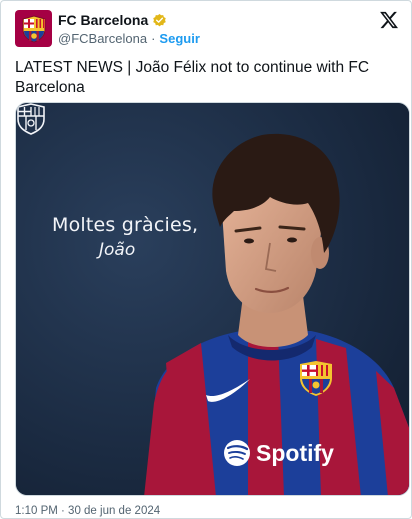 The height and width of the screenshot is (519, 412). Describe the element at coordinates (179, 38) in the screenshot. I see `follow-button: Seguir` at that location.